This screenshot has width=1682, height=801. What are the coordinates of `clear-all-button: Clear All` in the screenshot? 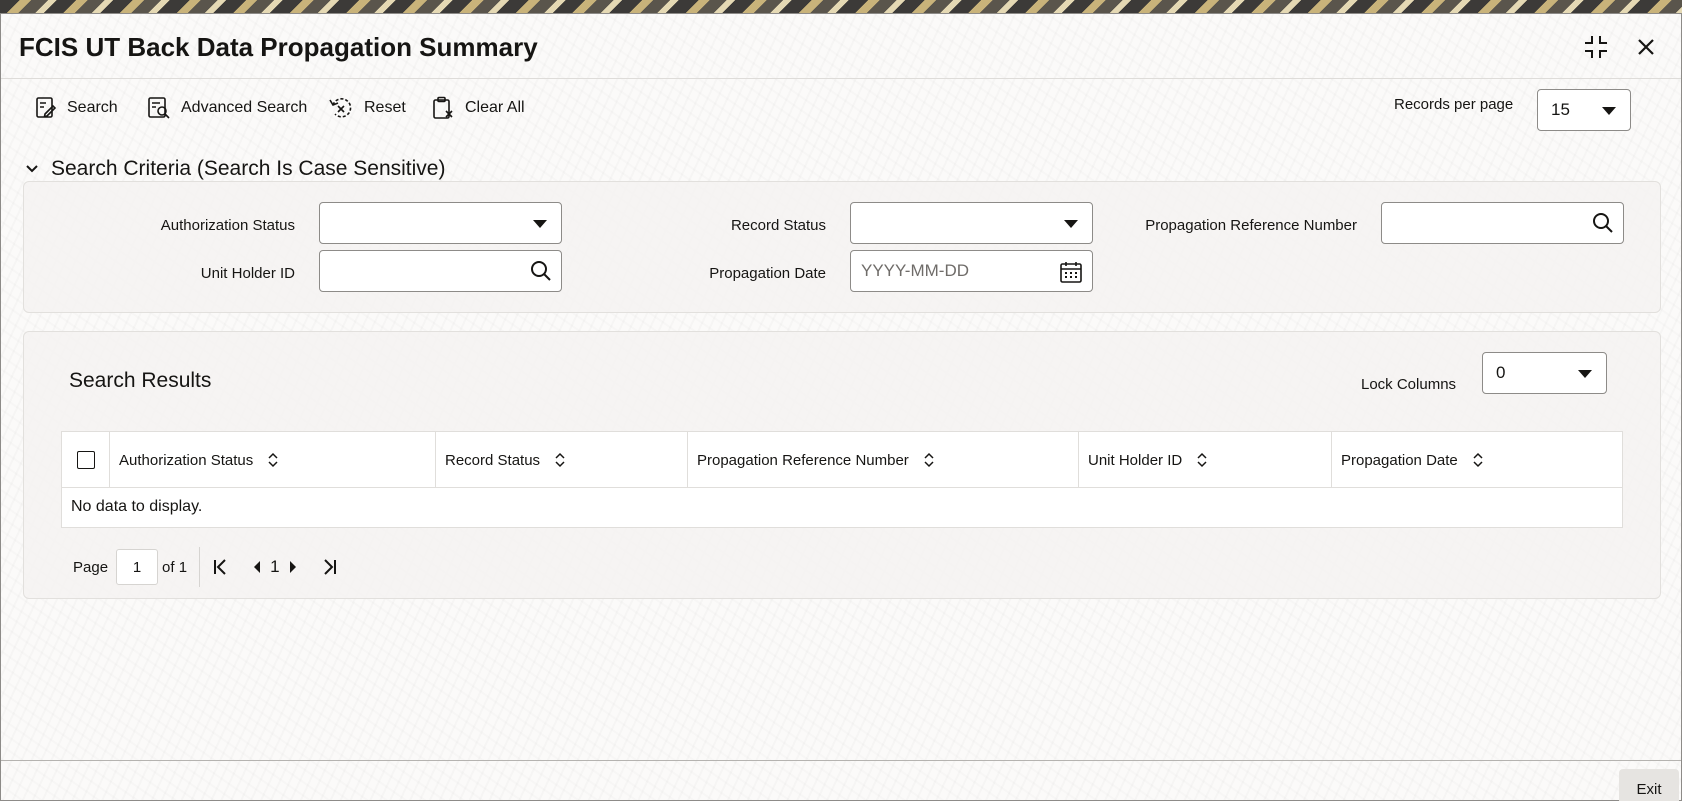 It's located at (478, 108).